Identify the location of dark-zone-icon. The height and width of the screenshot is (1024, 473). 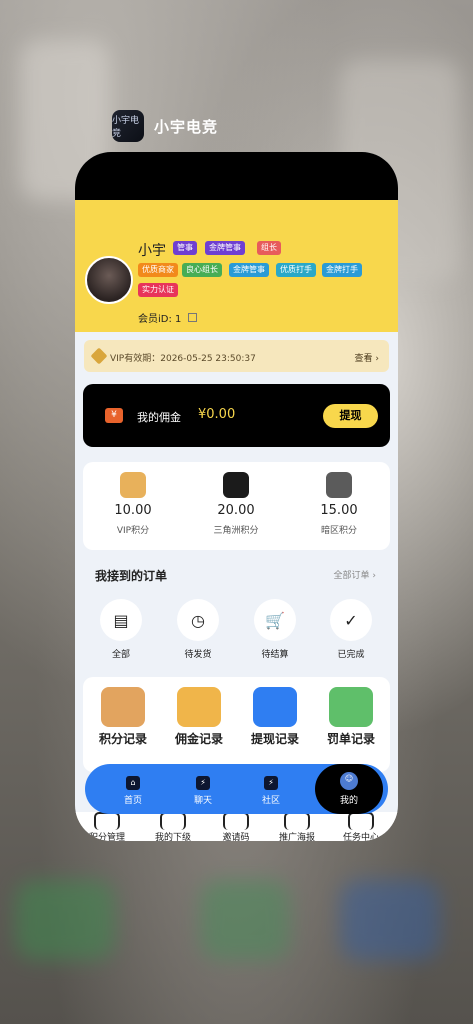
(339, 485).